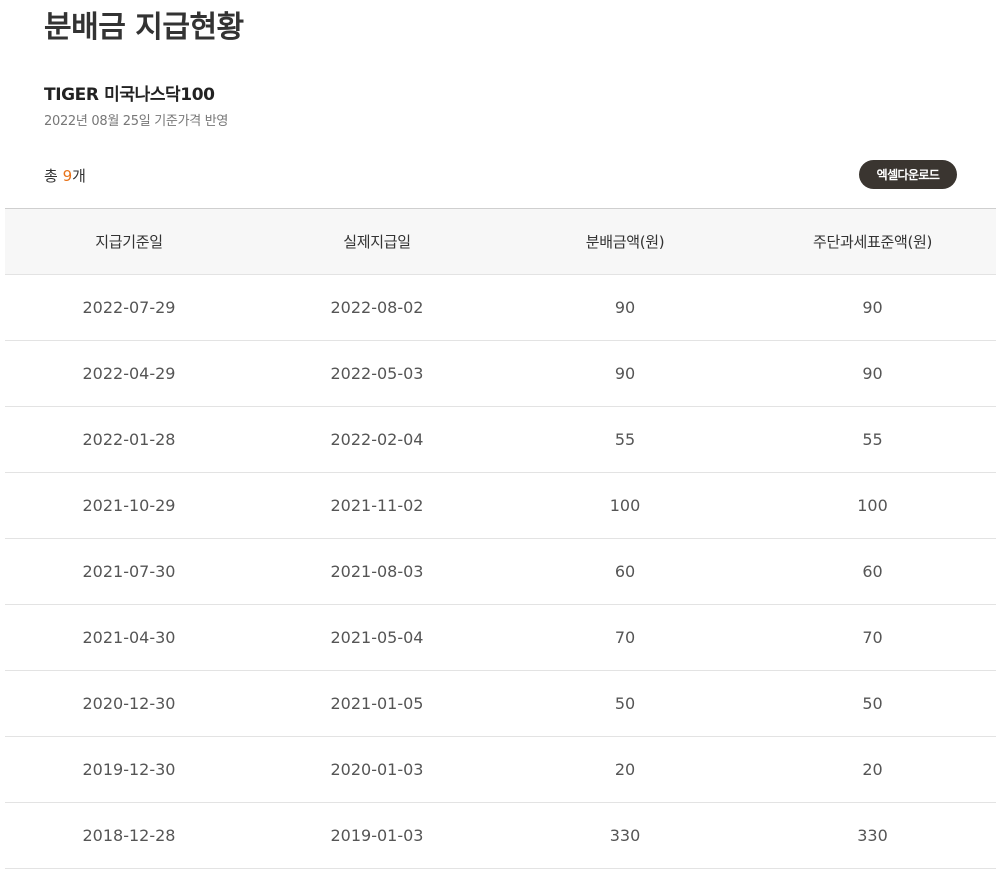 This screenshot has height=877, width=1008. What do you see at coordinates (377, 835) in the screenshot?
I see `cell-payment-date: 2019-01-03` at bounding box center [377, 835].